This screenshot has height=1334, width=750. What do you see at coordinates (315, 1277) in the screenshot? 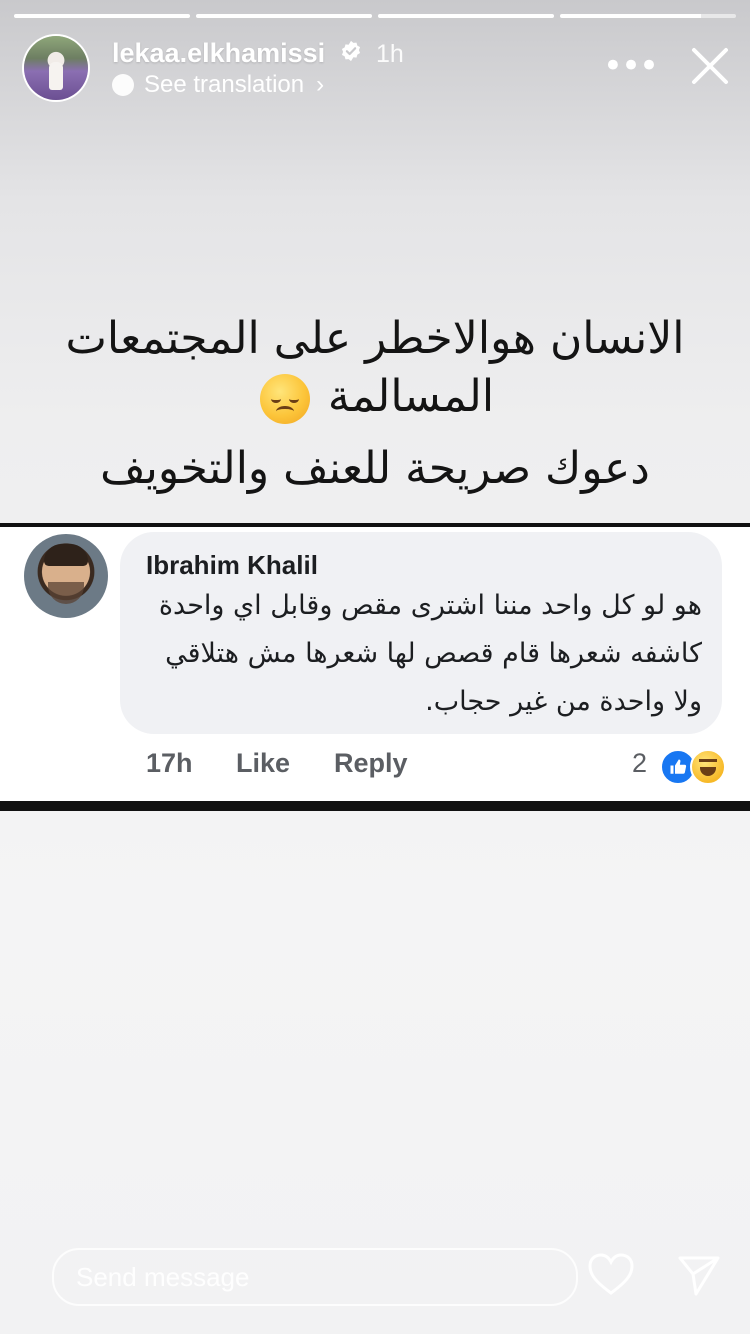
I see `send-message-input: Send message` at bounding box center [315, 1277].